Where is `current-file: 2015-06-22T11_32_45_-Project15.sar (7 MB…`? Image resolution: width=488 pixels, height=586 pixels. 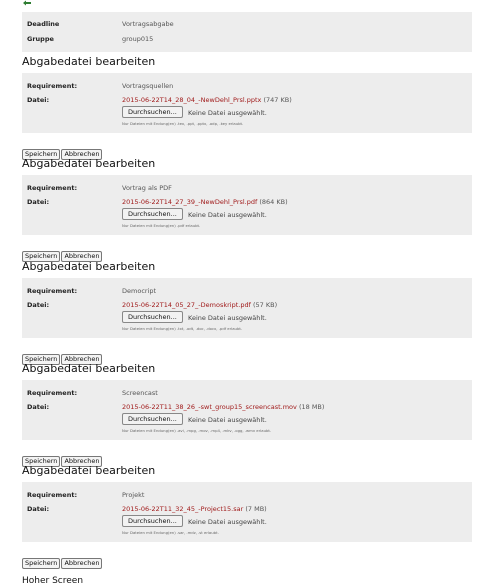
current-file: 2015-06-22T11_32_45_-Project15.sar (7 MB… is located at coordinates (194, 509).